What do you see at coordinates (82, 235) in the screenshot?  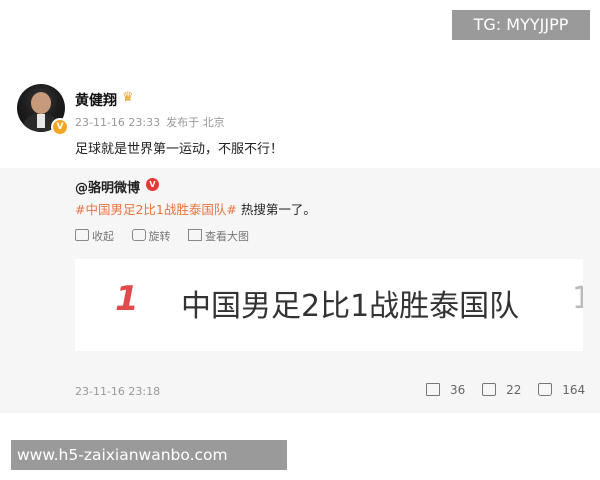 I see `bookmark-icon` at bounding box center [82, 235].